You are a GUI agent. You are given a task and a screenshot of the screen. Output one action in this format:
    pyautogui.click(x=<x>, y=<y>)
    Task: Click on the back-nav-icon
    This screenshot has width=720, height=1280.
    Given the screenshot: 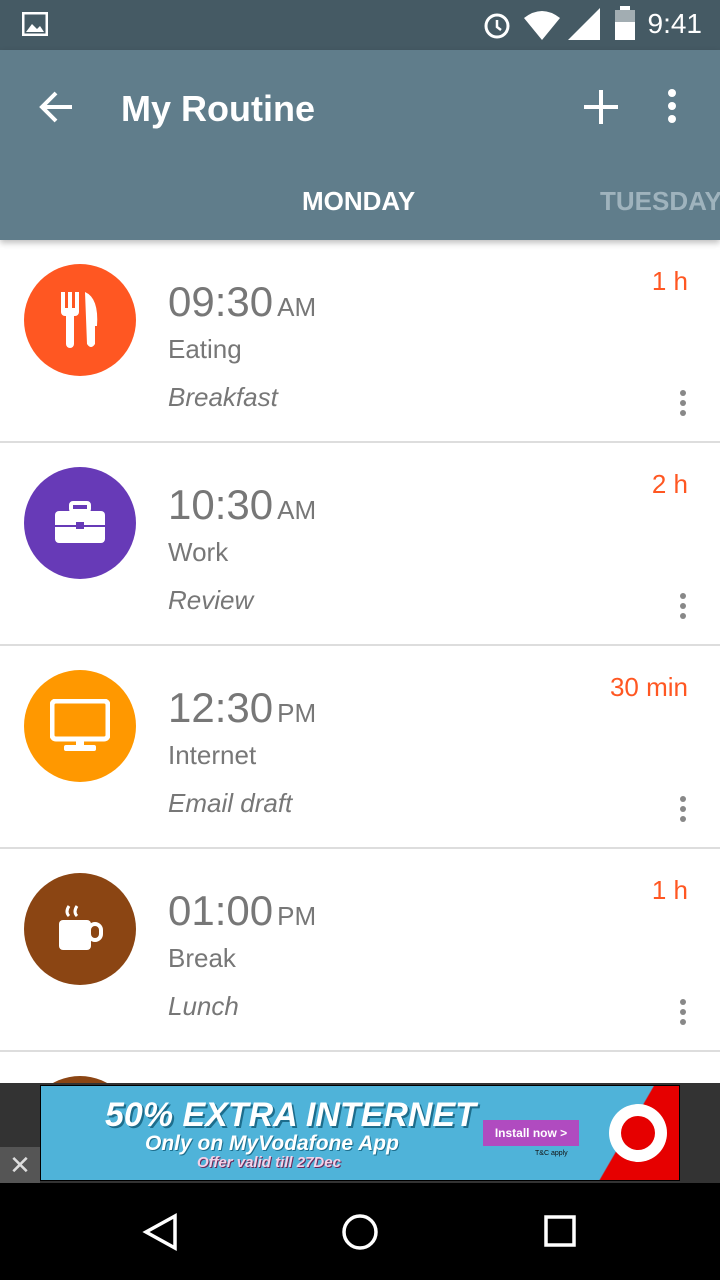 What is the action you would take?
    pyautogui.click(x=160, y=1232)
    